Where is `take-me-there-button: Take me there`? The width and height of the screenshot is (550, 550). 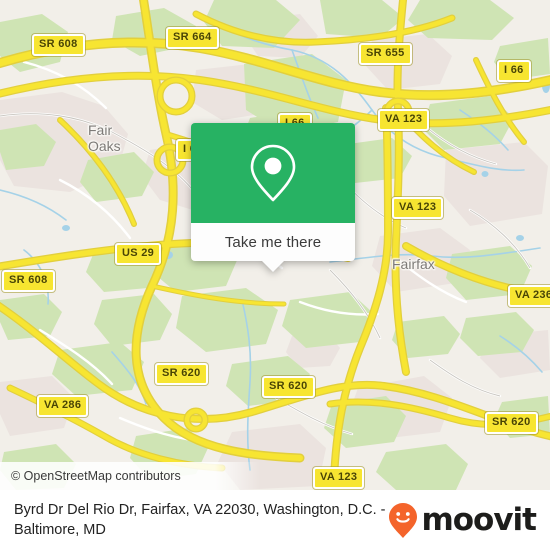
take-me-there-button: Take me there is located at coordinates (273, 242).